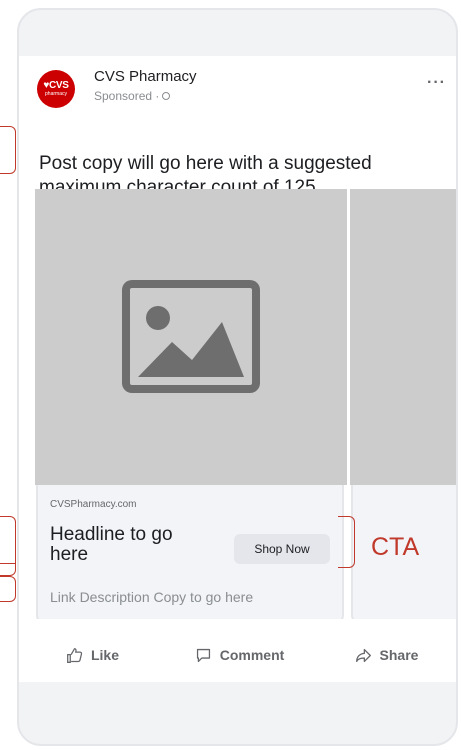 This screenshot has width=461, height=750. What do you see at coordinates (436, 83) in the screenshot?
I see `more-options-icon: ···` at bounding box center [436, 83].